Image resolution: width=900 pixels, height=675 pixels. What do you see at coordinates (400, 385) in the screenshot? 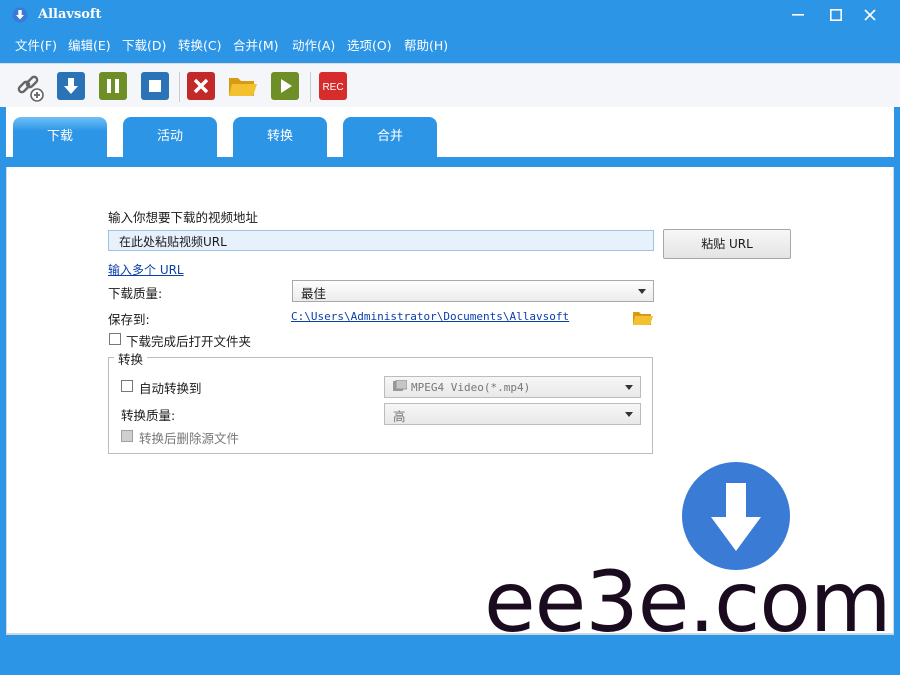
I see `video-file-icon` at bounding box center [400, 385].